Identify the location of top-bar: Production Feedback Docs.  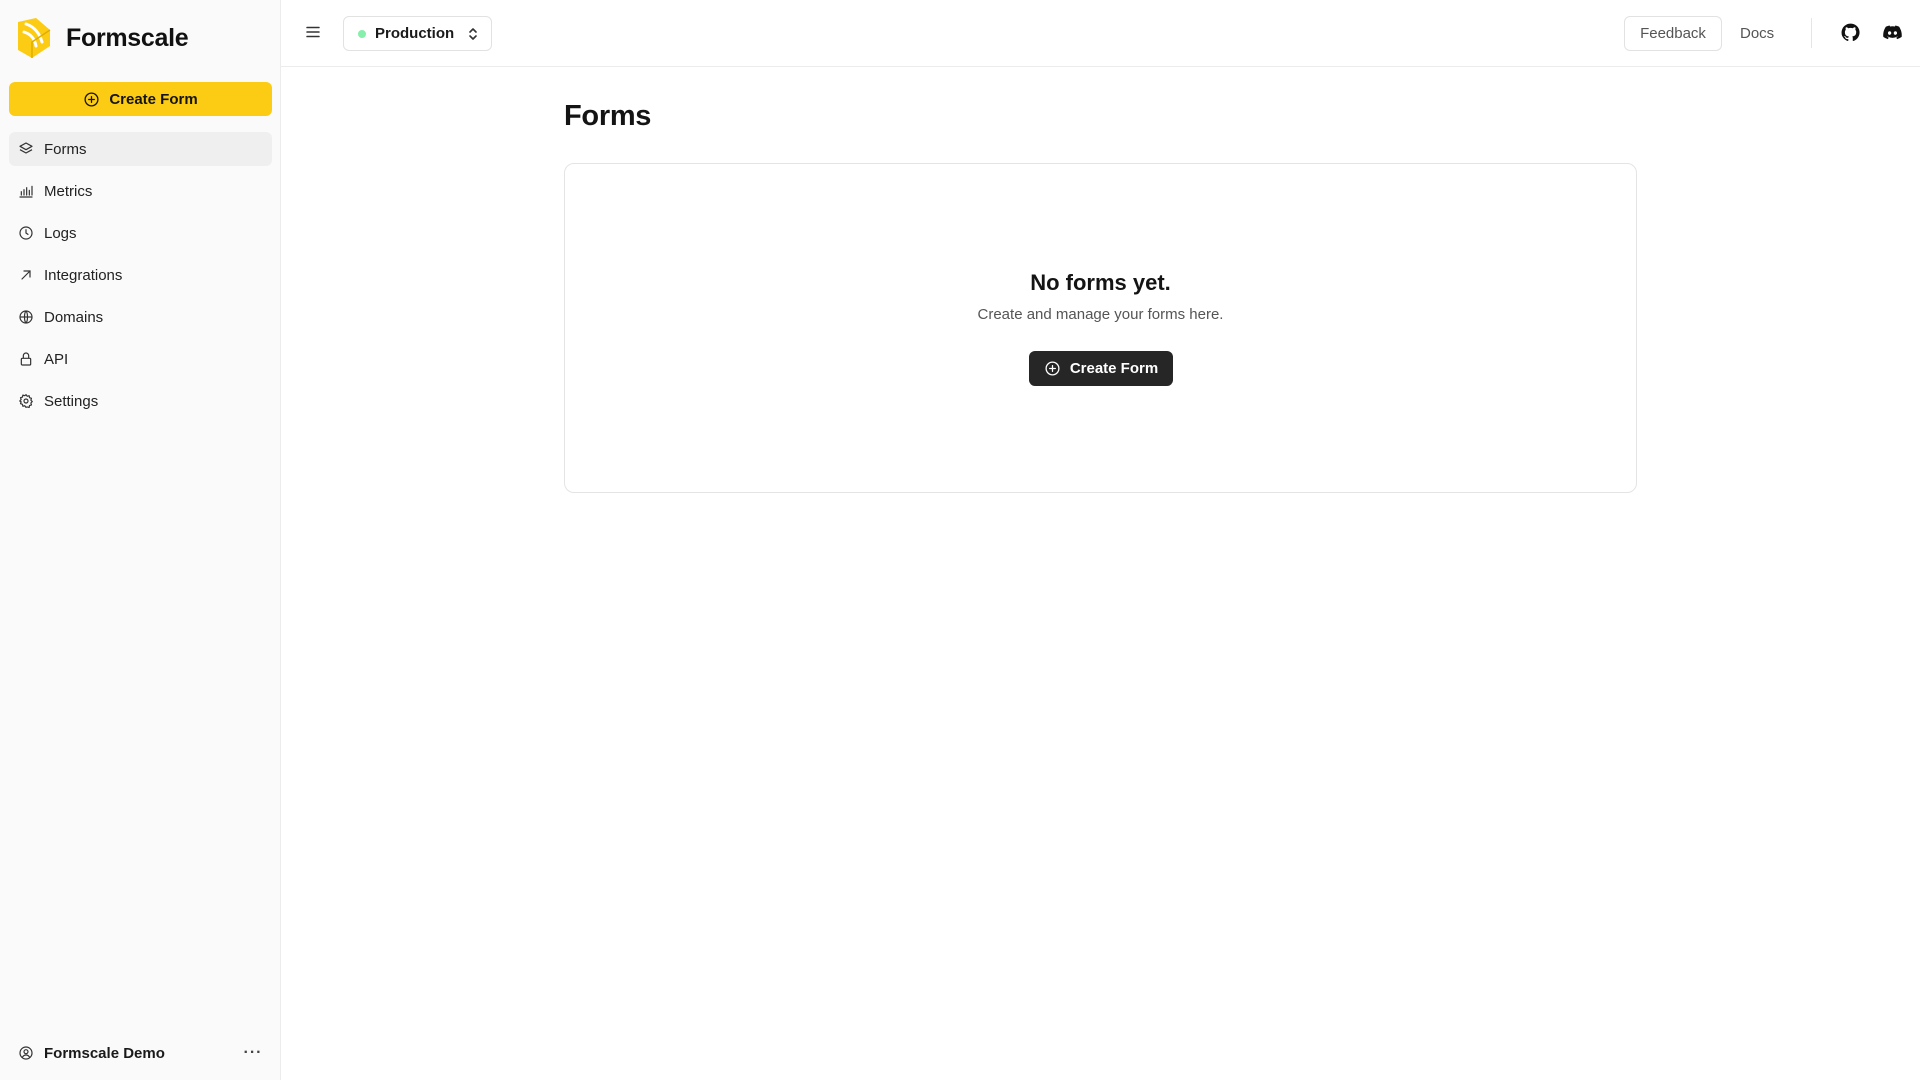
(1100, 33).